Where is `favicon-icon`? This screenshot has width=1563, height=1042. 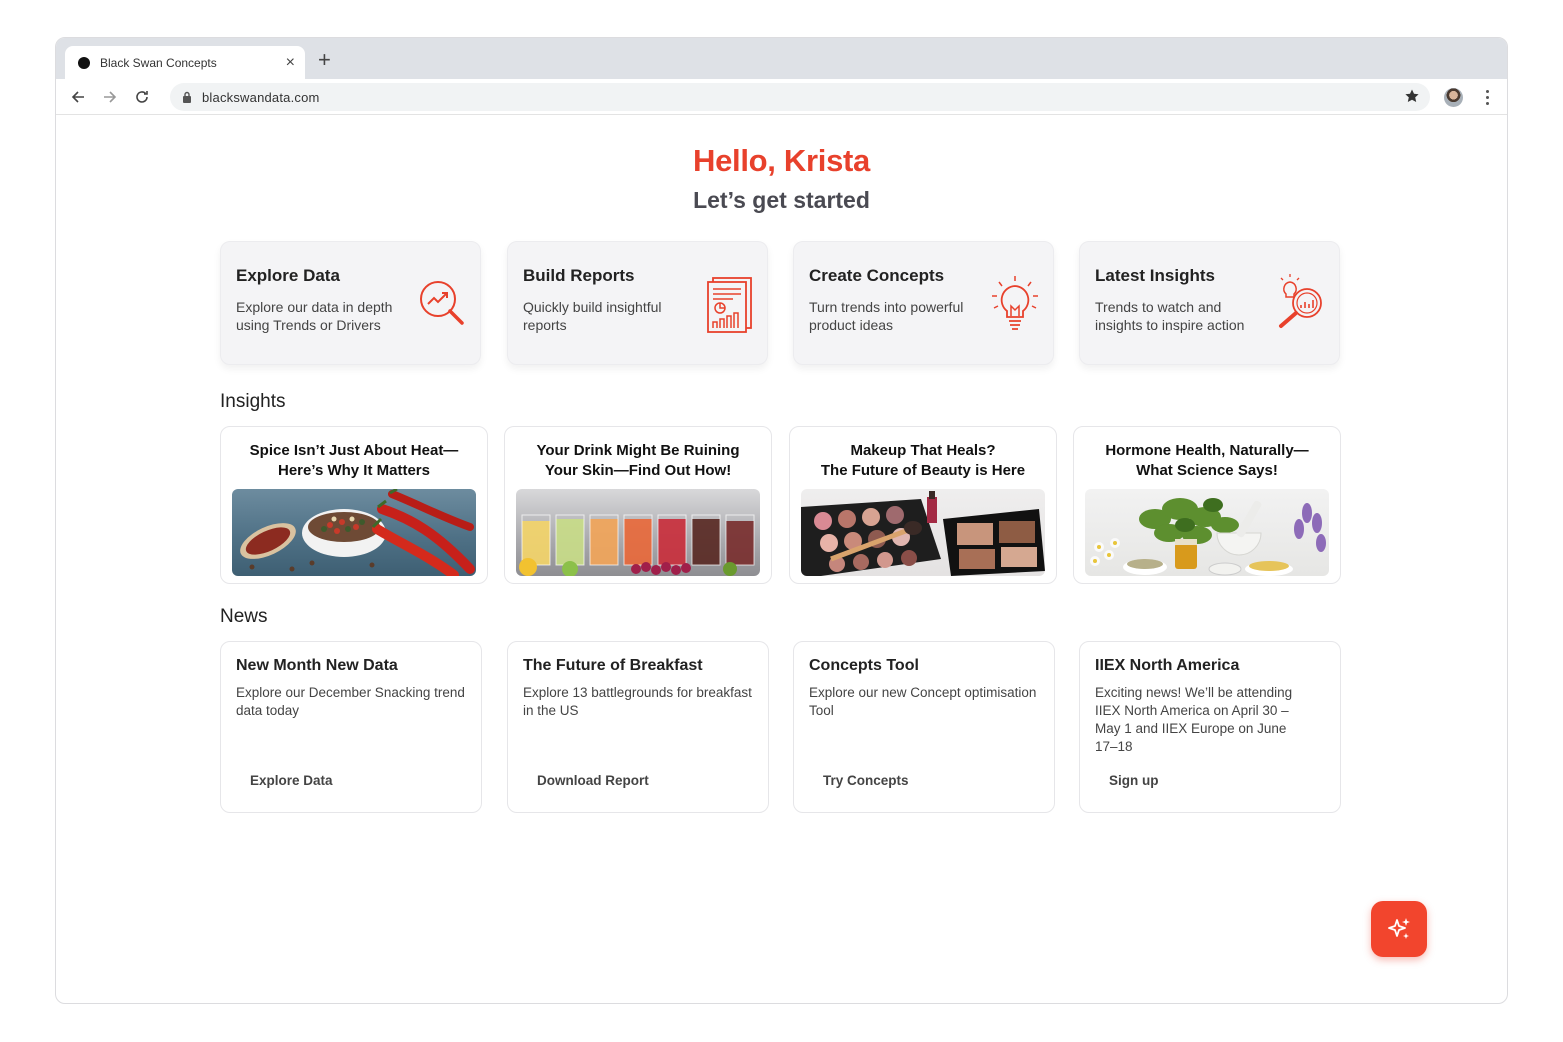 favicon-icon is located at coordinates (84, 62).